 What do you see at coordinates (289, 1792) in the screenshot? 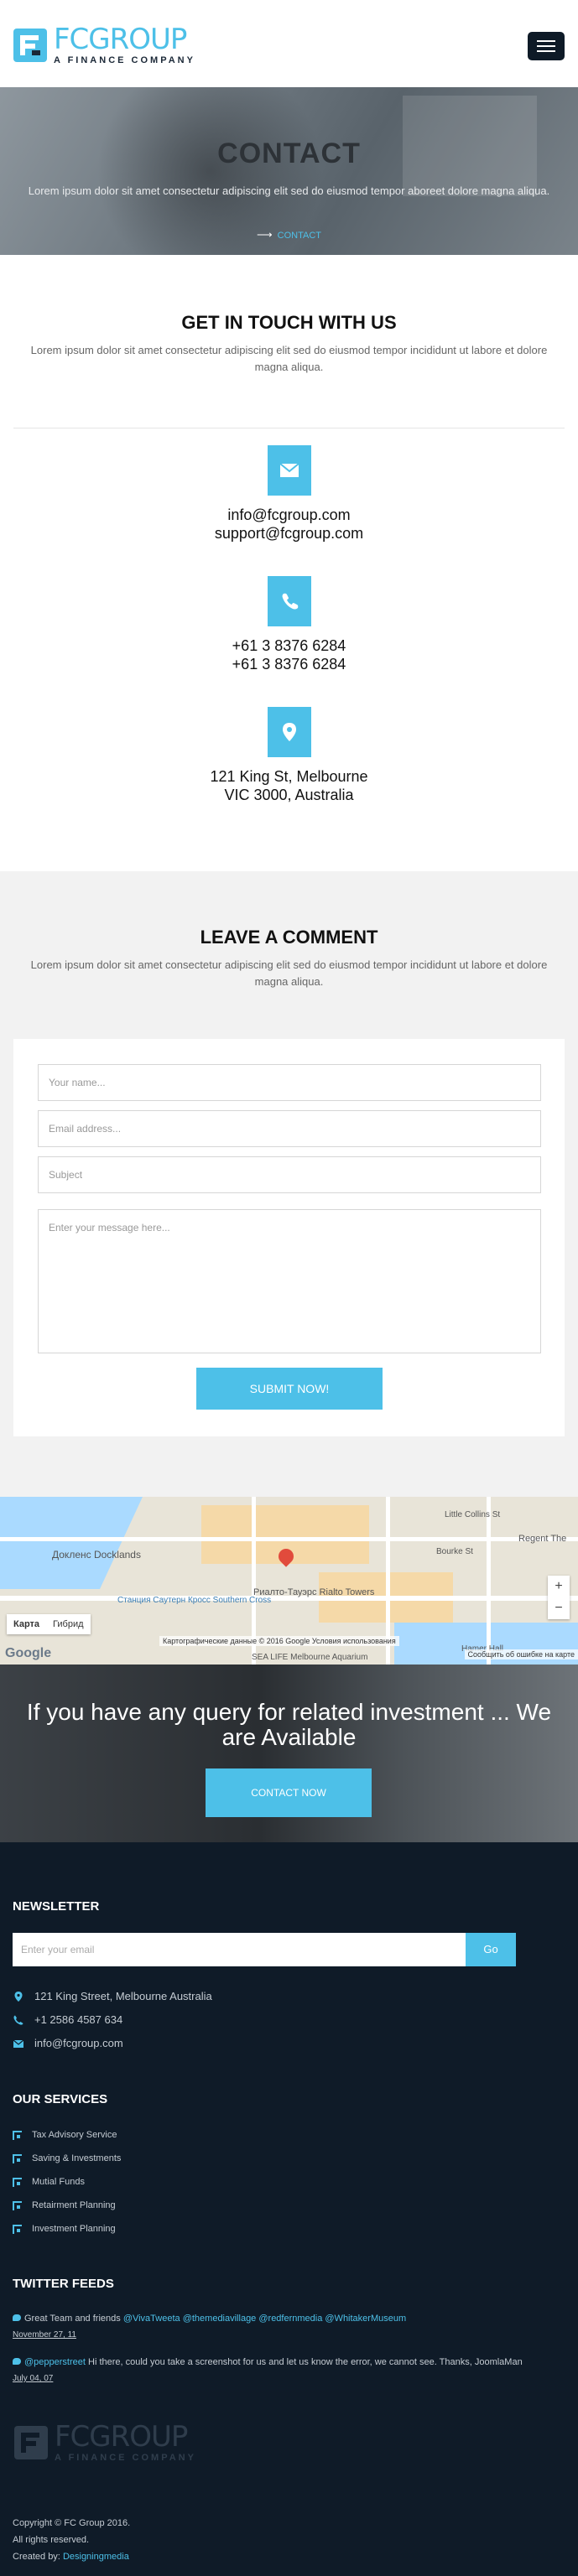
I see `contact-now-button: CONTACT NOW` at bounding box center [289, 1792].